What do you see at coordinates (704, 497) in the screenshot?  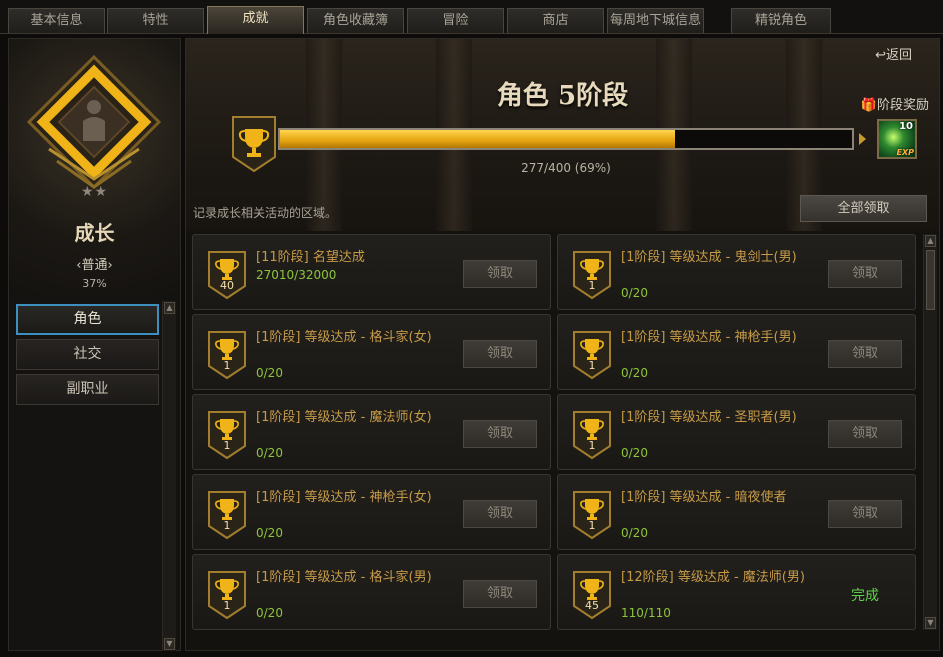 I see `achievement-title: [1阶段] 等级达成 - 暗夜使者` at bounding box center [704, 497].